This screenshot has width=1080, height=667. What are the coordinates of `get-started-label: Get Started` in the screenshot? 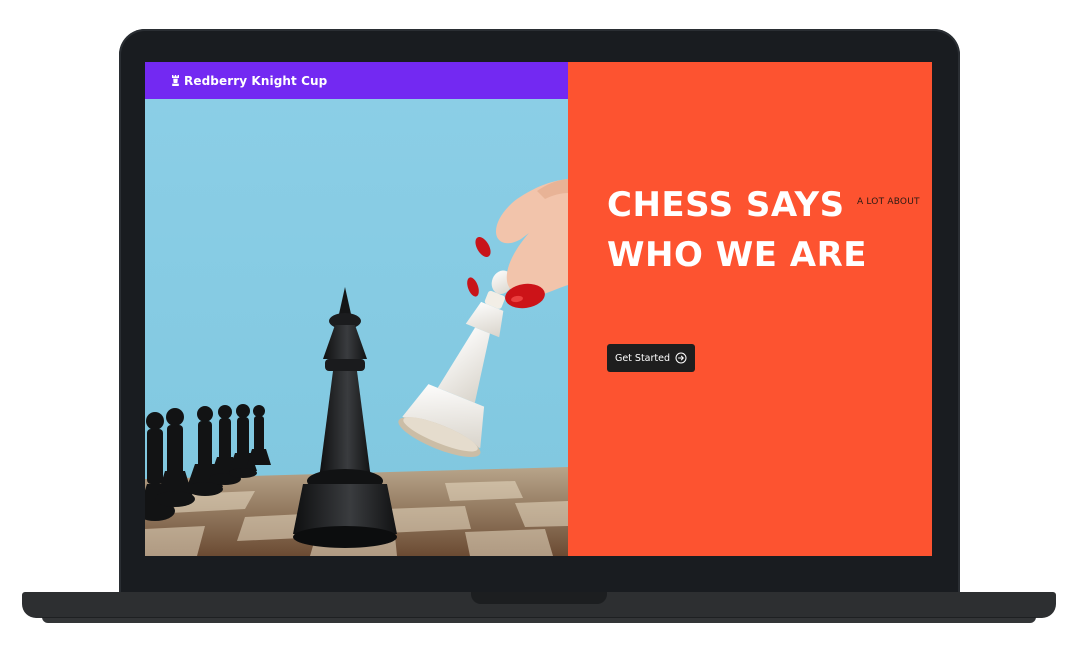 It's located at (642, 358).